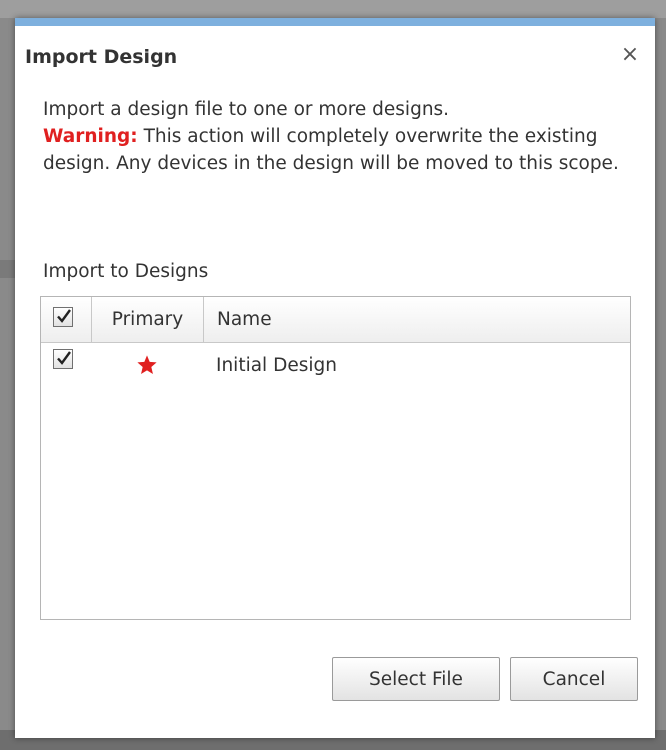  What do you see at coordinates (148, 319) in the screenshot?
I see `column-header-primary: Primary` at bounding box center [148, 319].